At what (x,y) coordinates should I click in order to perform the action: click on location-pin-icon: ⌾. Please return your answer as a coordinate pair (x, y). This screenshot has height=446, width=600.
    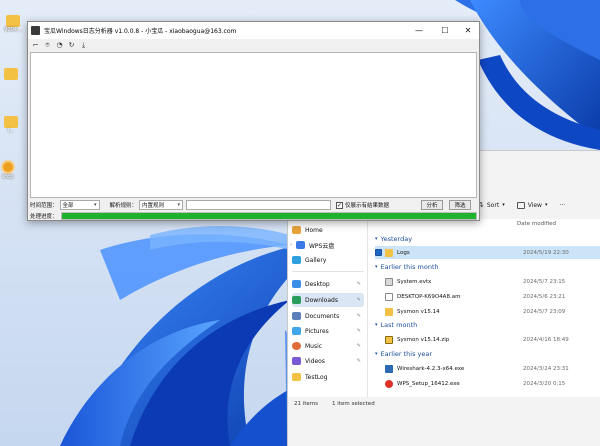
    Looking at the image, I should click on (47, 45).